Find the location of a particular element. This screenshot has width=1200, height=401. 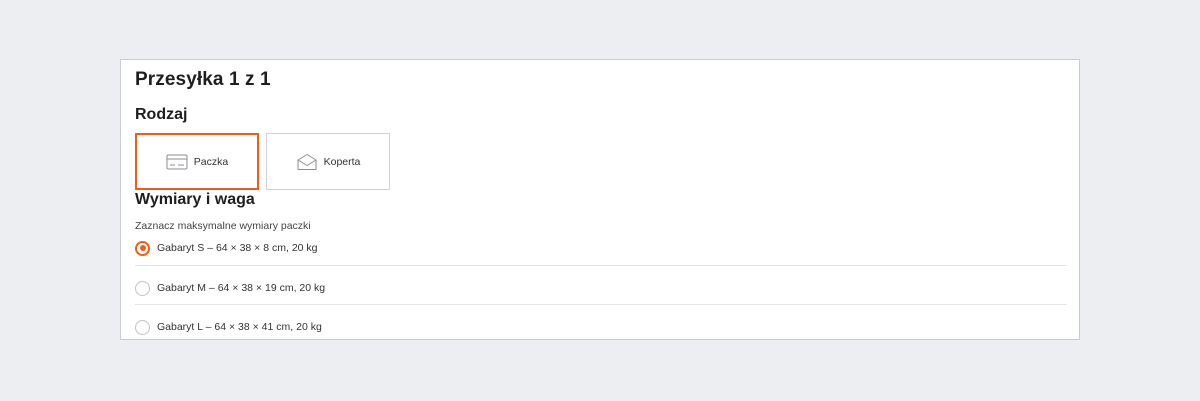

type-option-label: Koperta is located at coordinates (342, 161).